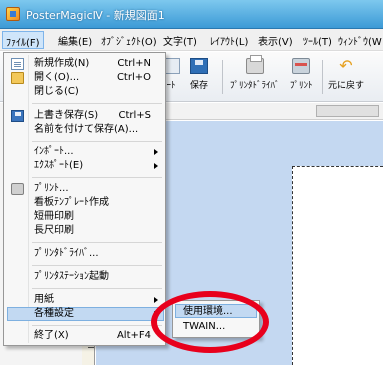  What do you see at coordinates (75, 40) in the screenshot?
I see `menu-edit: 編集(E)` at bounding box center [75, 40].